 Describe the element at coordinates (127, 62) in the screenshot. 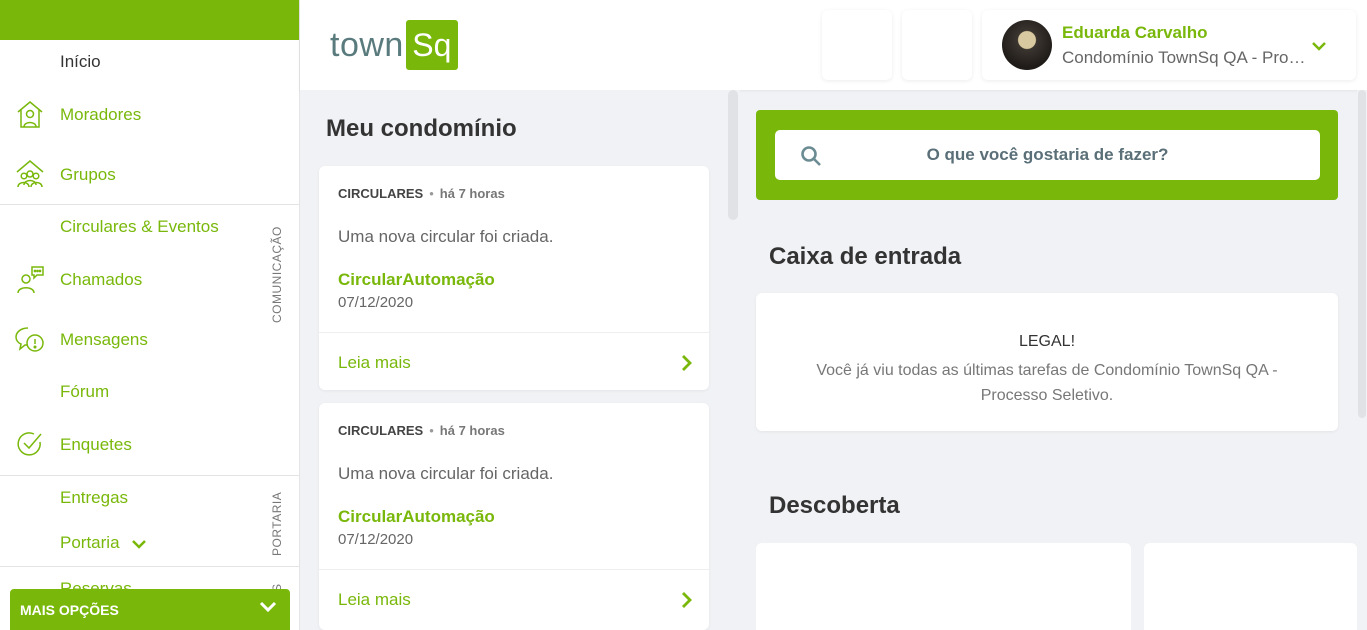

I see `sidebar-item-inicio: Início` at that location.